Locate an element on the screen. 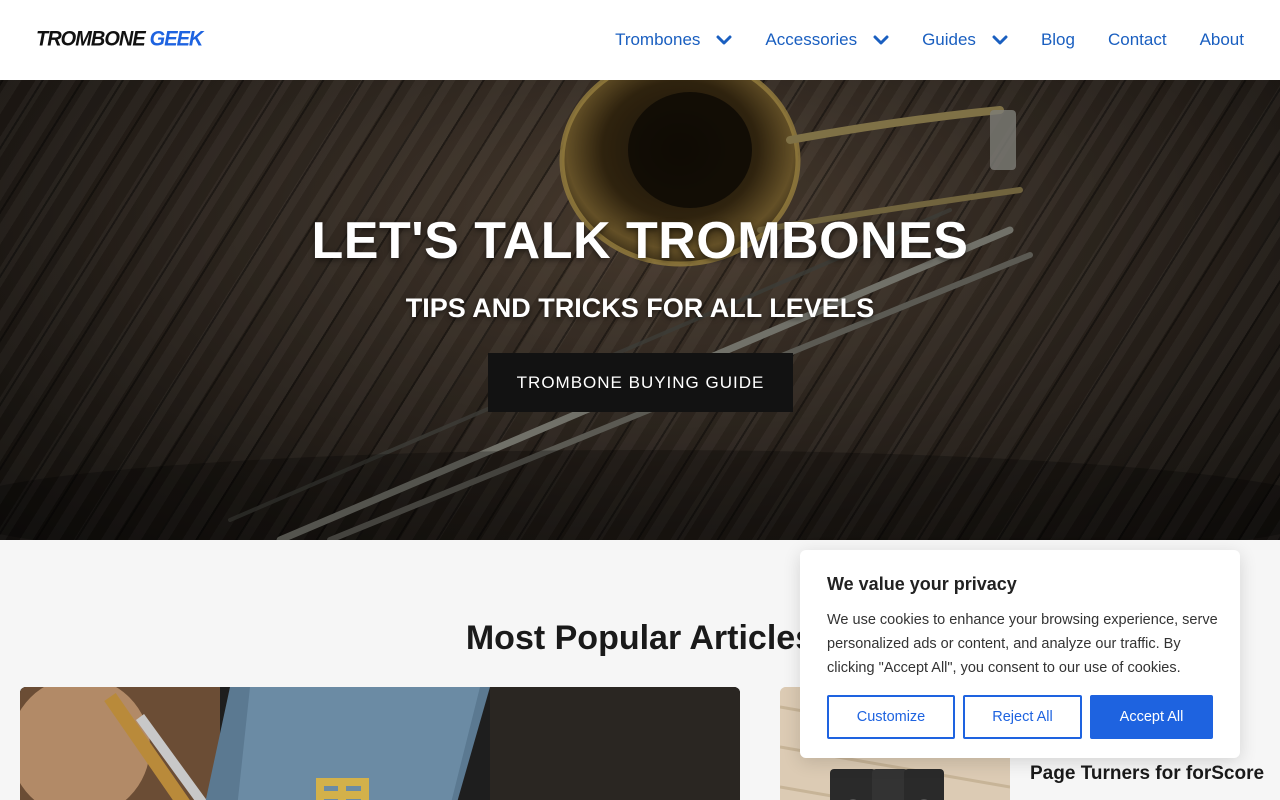  buying-guide-button: TROMBONE BUYING GUIDE is located at coordinates (640, 382).